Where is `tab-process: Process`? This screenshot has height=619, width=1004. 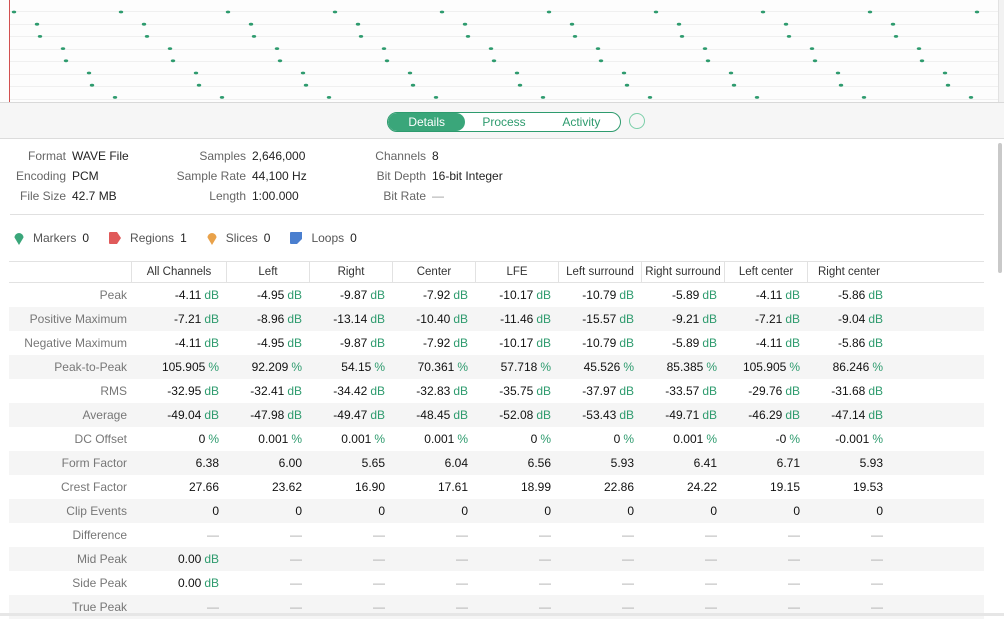
tab-process: Process is located at coordinates (503, 122).